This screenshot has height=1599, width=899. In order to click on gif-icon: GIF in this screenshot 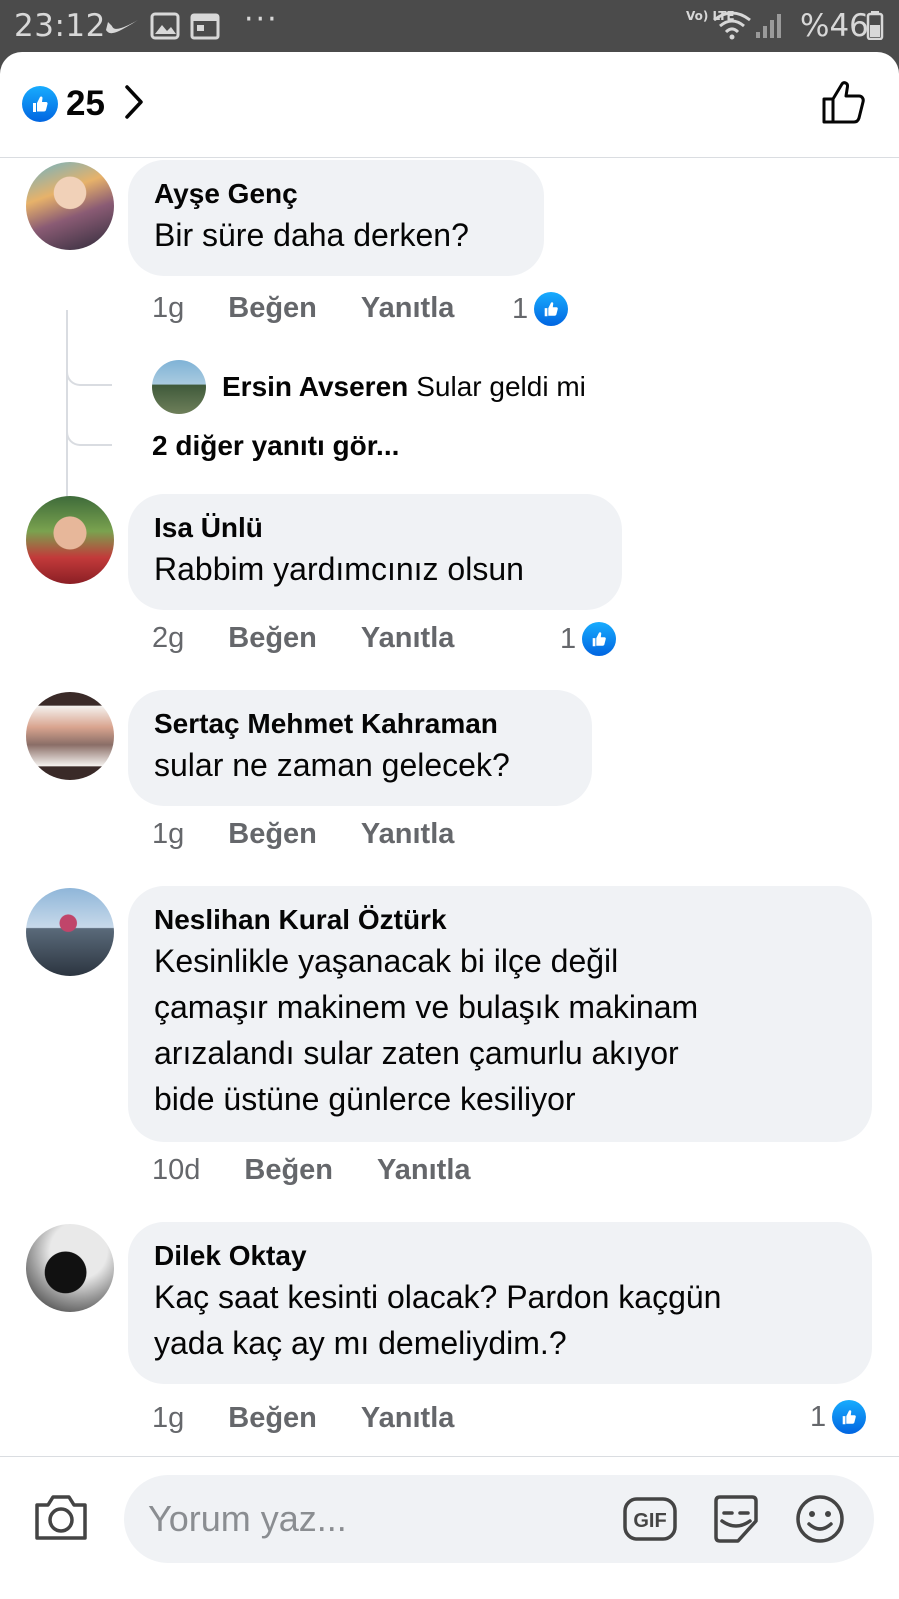, I will do `click(650, 1521)`.